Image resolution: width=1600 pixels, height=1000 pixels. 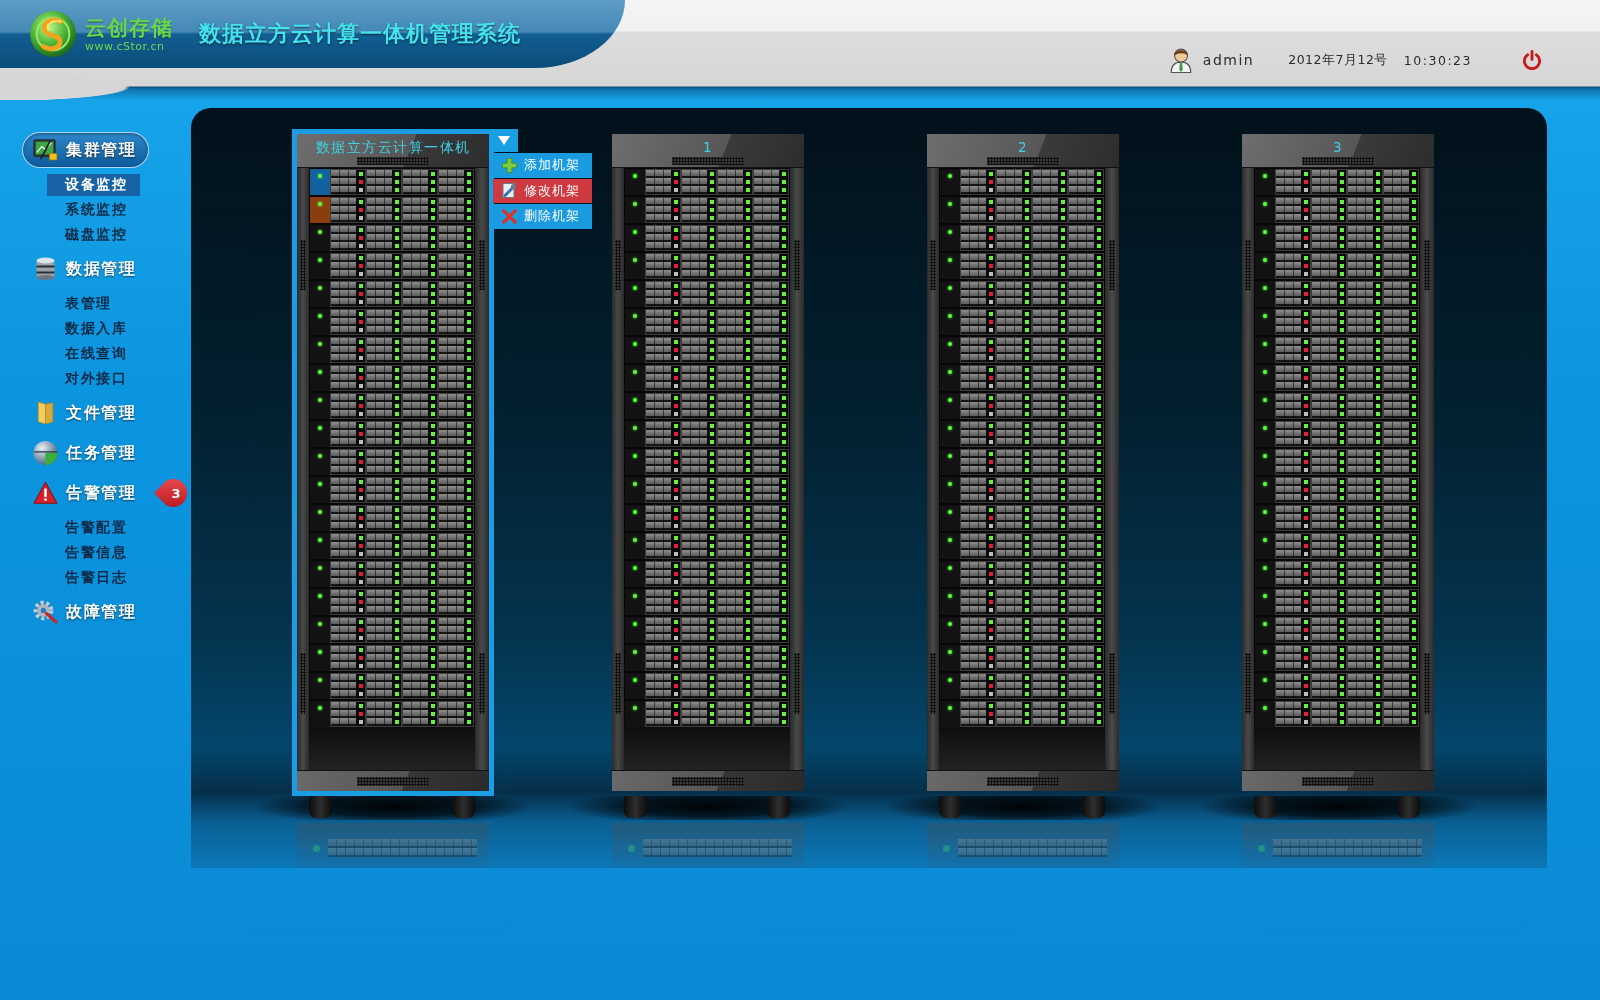 I want to click on nav-link: 告警信息, so click(x=93, y=552).